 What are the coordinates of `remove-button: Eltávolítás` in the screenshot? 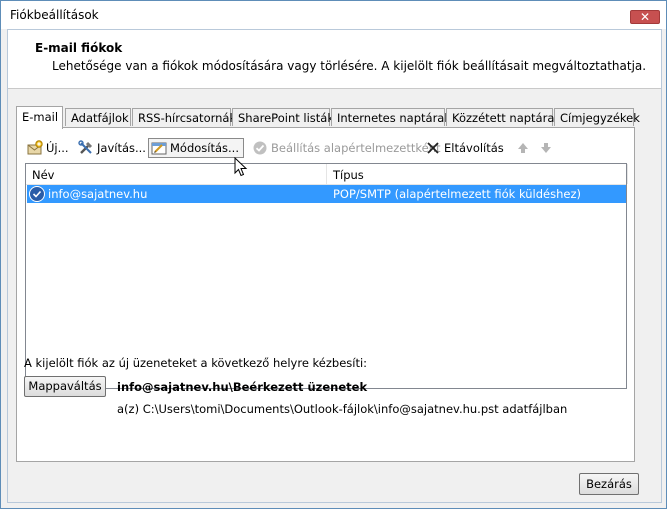 It's located at (464, 148).